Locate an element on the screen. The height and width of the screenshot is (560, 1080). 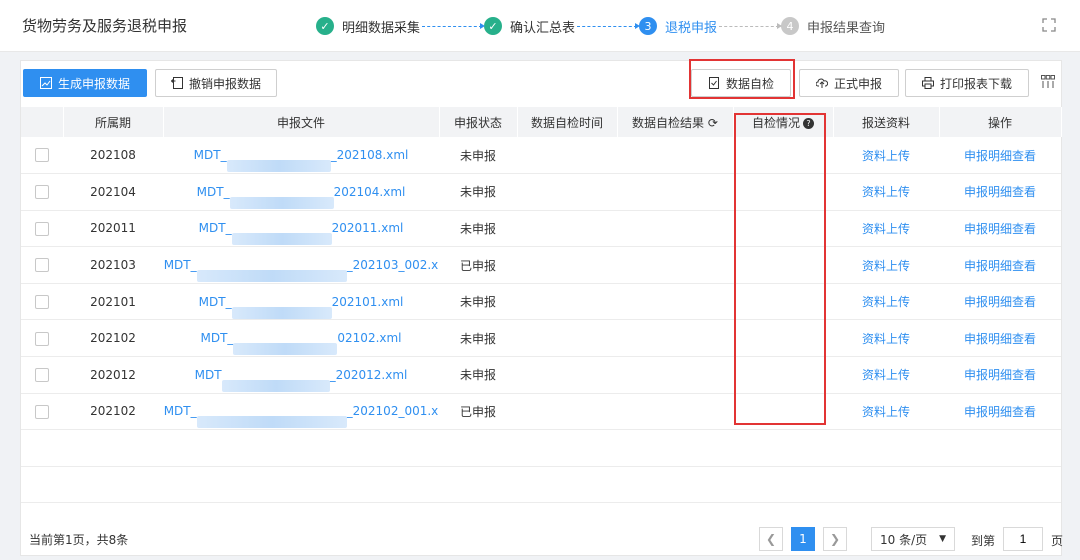
column-header-check-status: 自检情况? is located at coordinates (783, 122).